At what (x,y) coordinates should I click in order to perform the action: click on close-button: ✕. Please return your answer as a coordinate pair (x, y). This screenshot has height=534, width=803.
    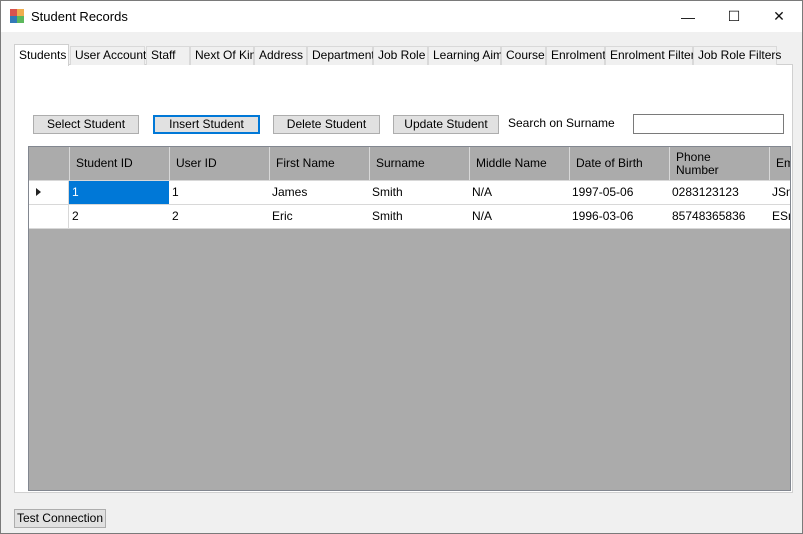
    Looking at the image, I should click on (779, 16).